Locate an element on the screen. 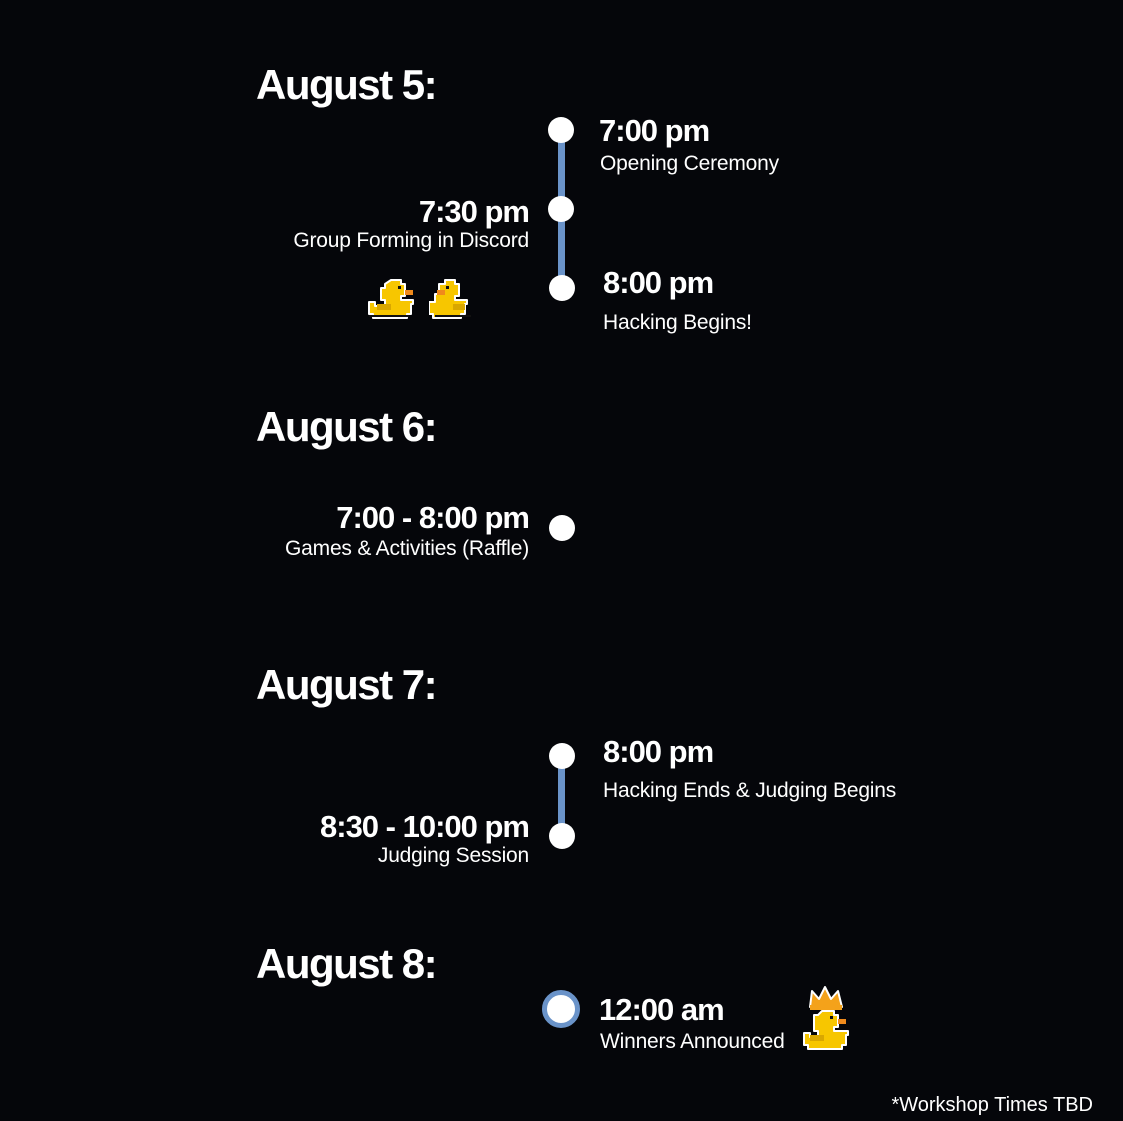 The height and width of the screenshot is (1121, 1123). event-time: 7:30 pm is located at coordinates (474, 211).